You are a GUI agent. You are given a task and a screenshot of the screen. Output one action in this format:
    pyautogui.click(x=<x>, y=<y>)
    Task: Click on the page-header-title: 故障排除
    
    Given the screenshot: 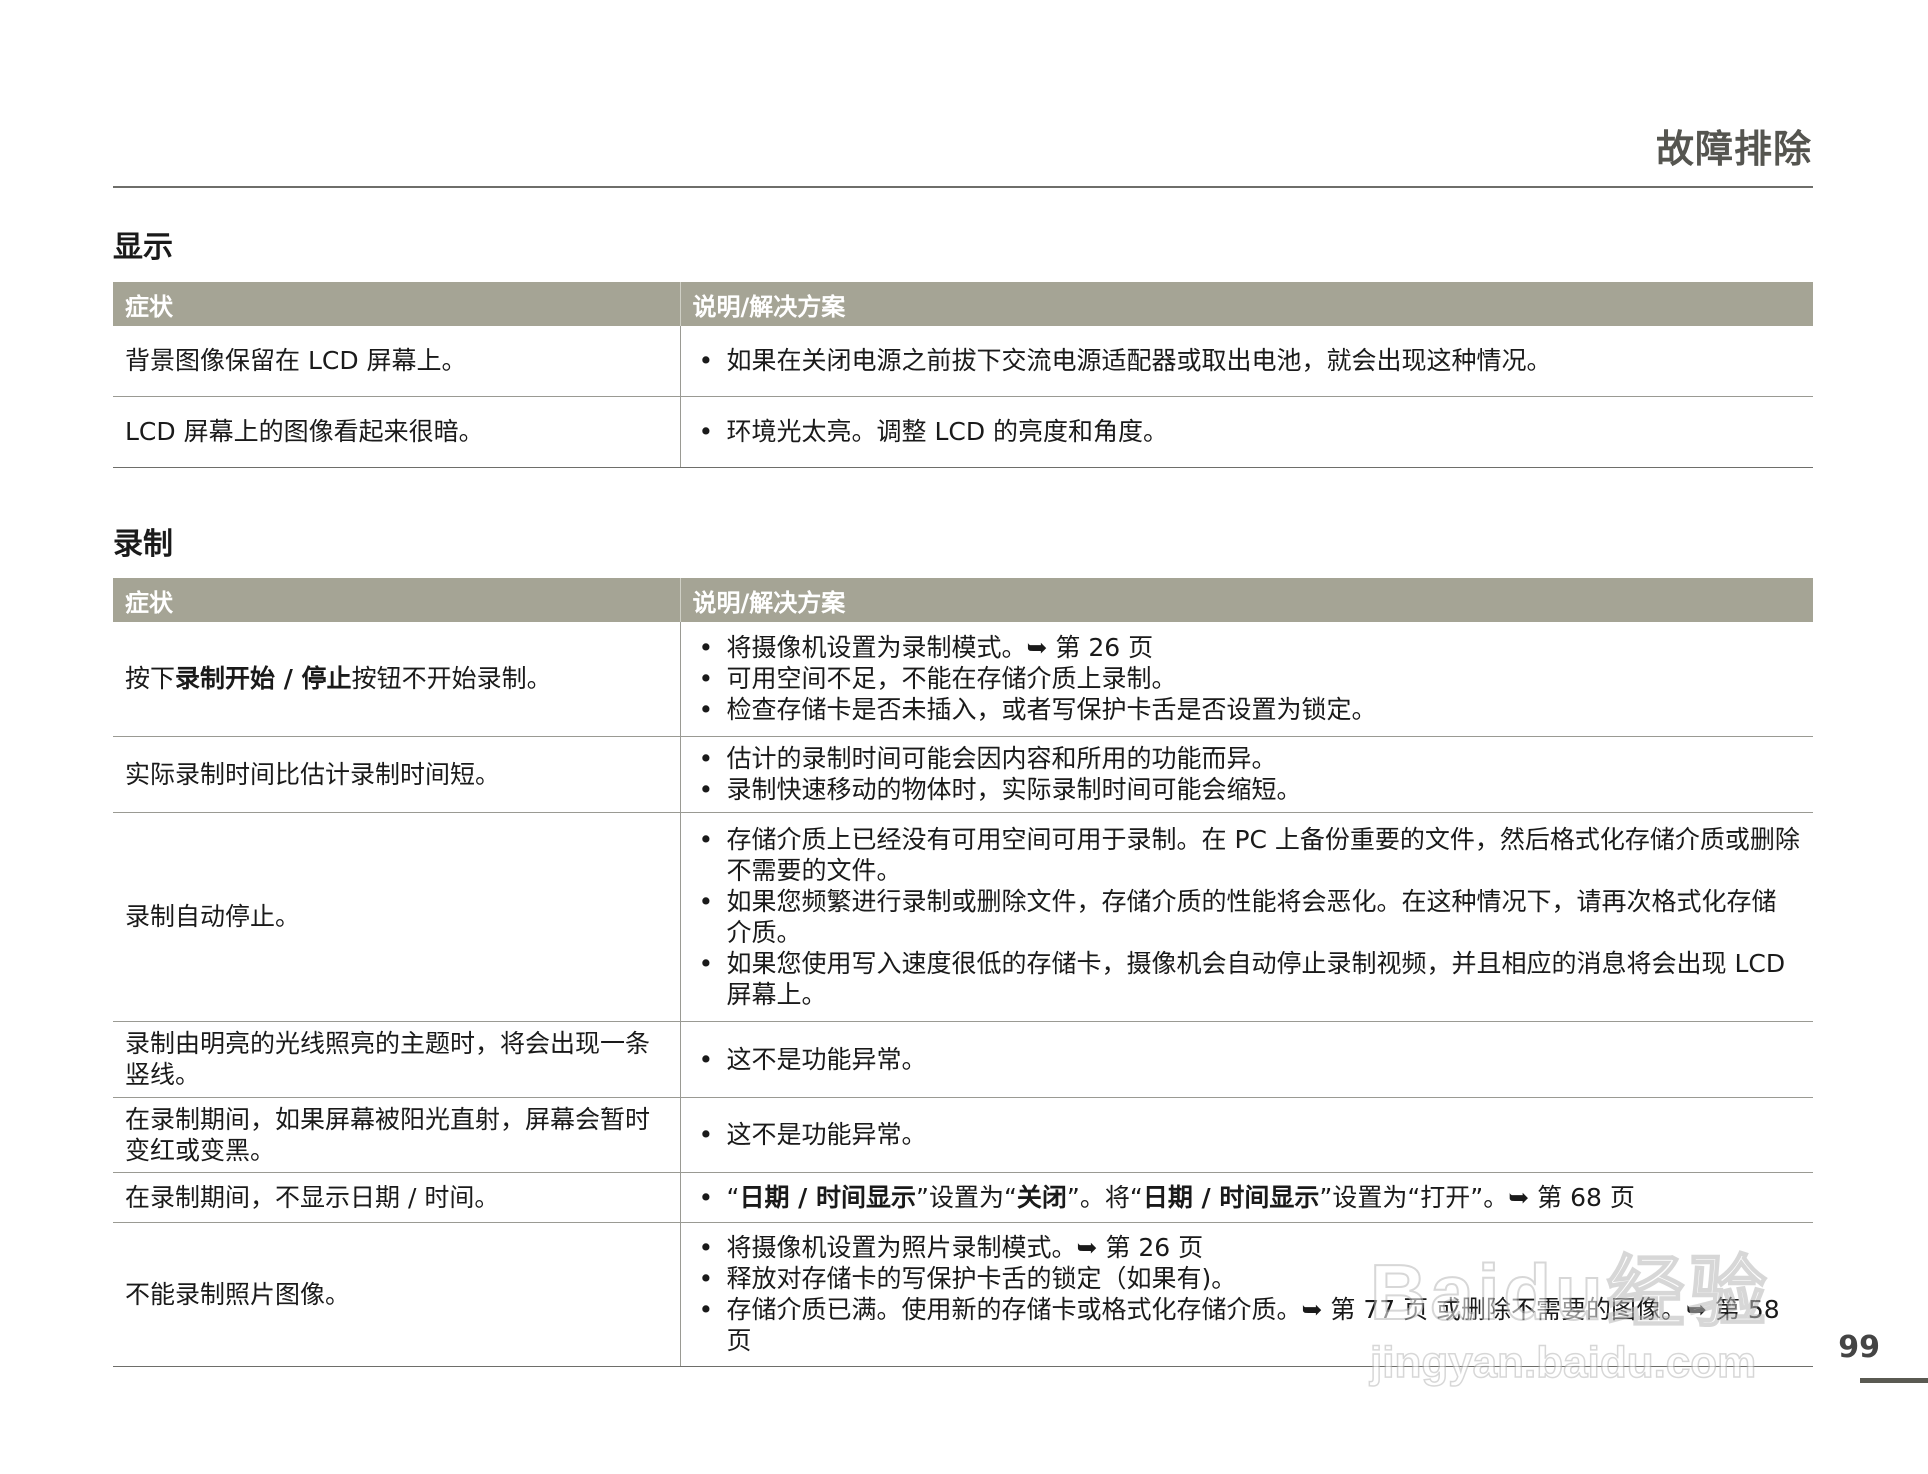 What is the action you would take?
    pyautogui.click(x=1733, y=149)
    